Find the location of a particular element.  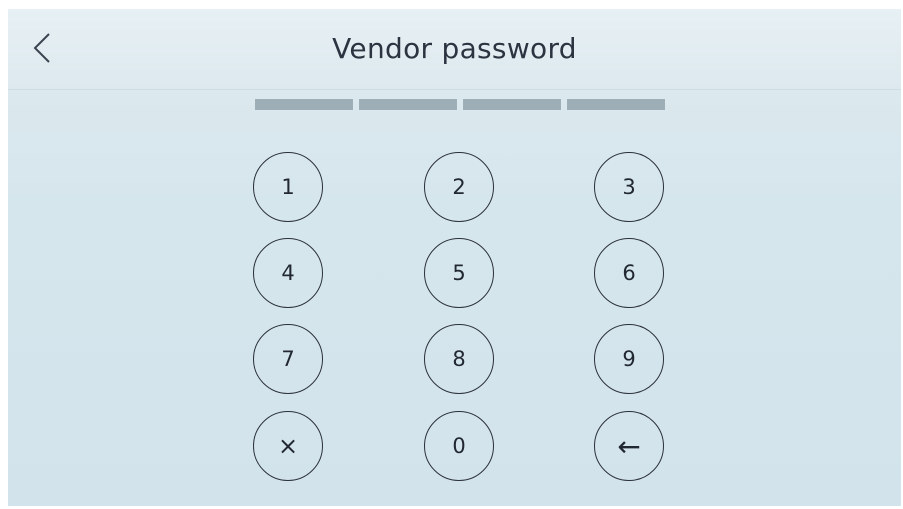

key-label: 6 is located at coordinates (629, 273).